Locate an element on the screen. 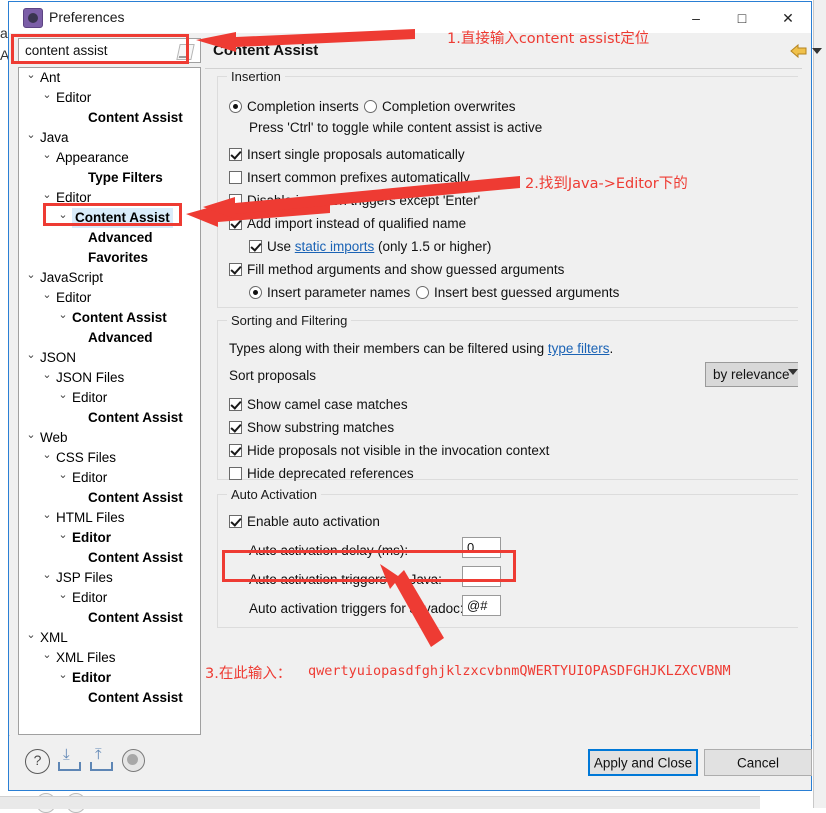 This screenshot has height=813, width=826. help-icon is located at coordinates (37, 761).